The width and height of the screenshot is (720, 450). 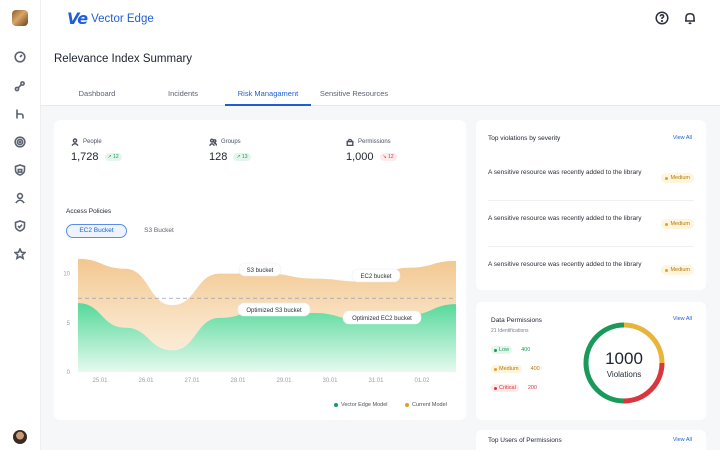 What do you see at coordinates (96, 150) in the screenshot?
I see `stat-people: People 1,728 ↗ 12` at bounding box center [96, 150].